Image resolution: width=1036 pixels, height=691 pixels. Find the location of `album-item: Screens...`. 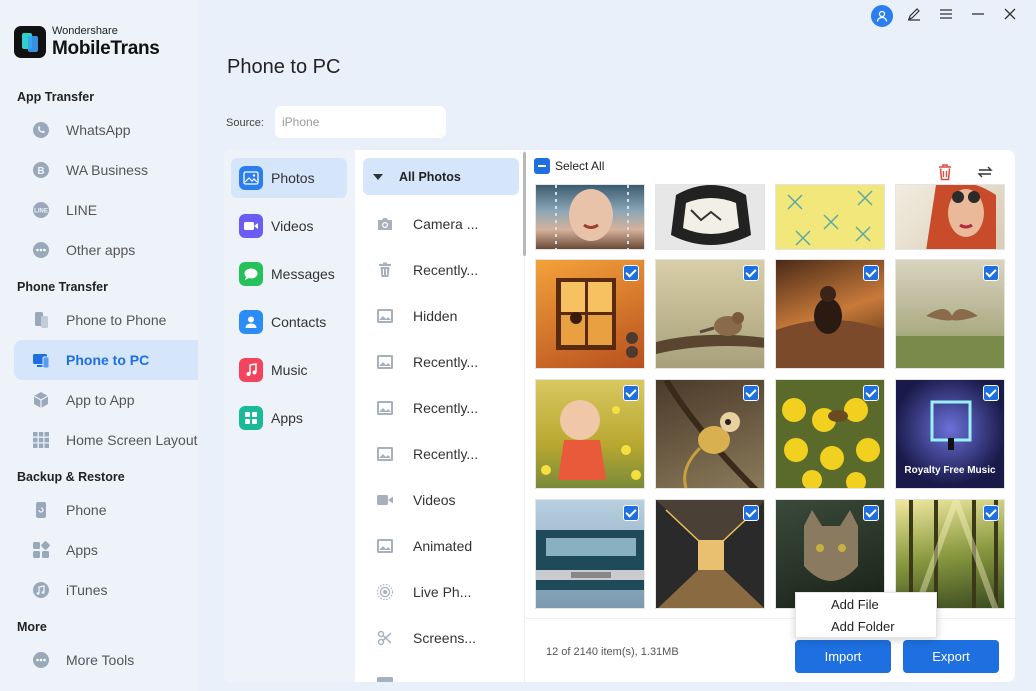

album-item: Screens... is located at coordinates (445, 638).